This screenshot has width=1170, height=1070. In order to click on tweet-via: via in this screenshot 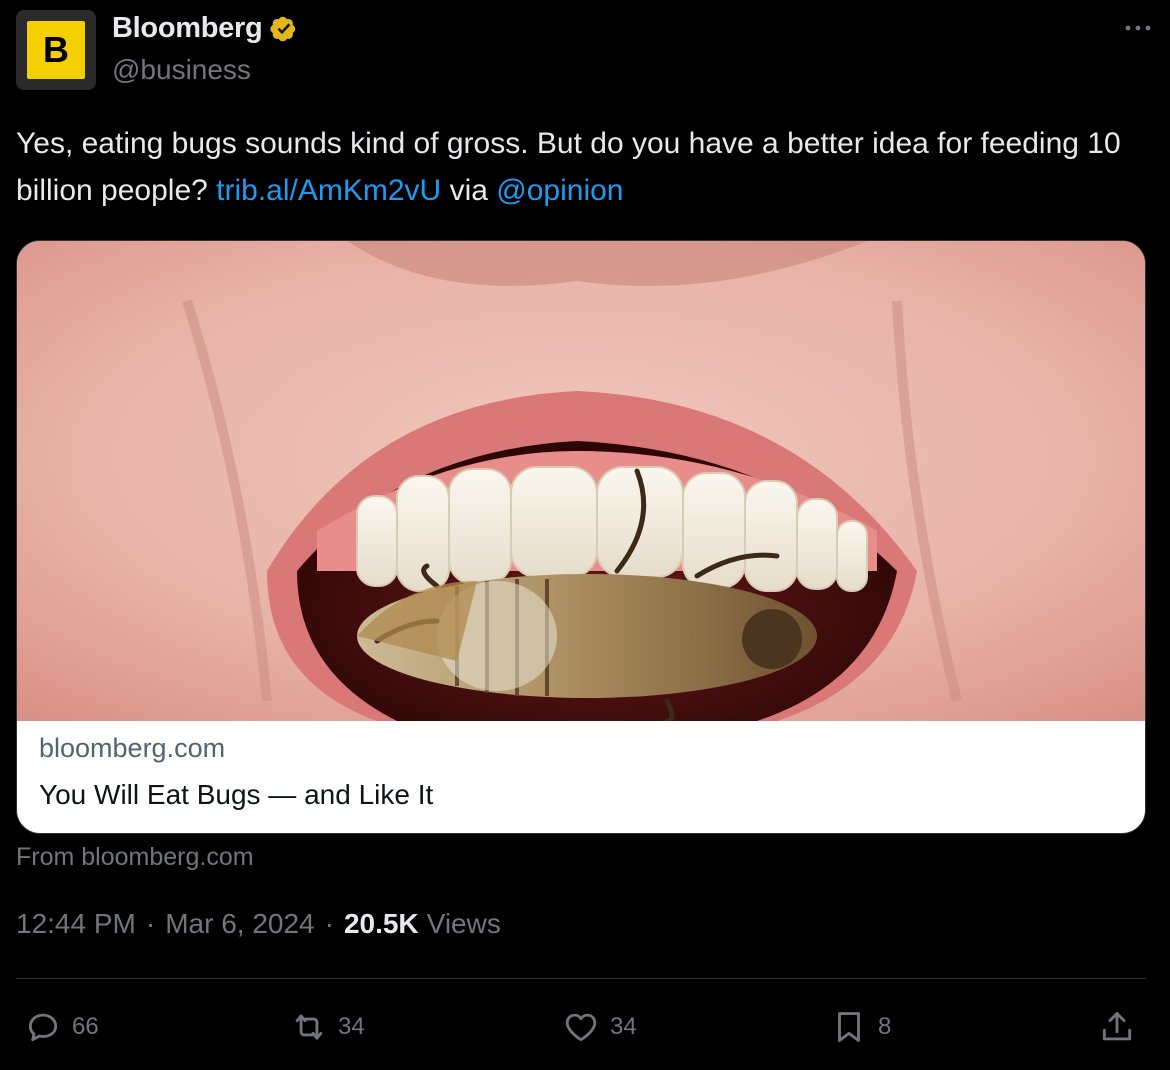, I will do `click(468, 190)`.